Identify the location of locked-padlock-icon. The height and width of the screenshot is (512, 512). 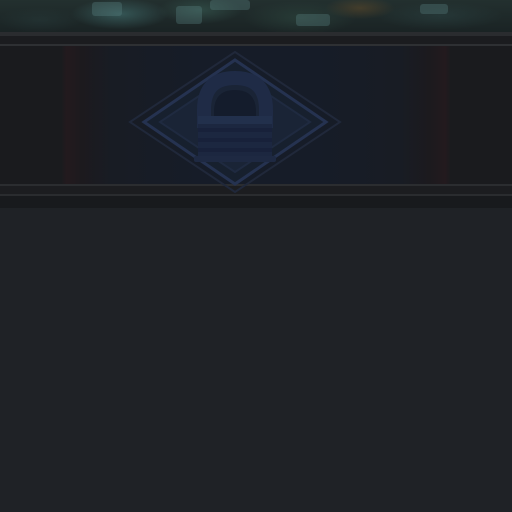
(235, 122).